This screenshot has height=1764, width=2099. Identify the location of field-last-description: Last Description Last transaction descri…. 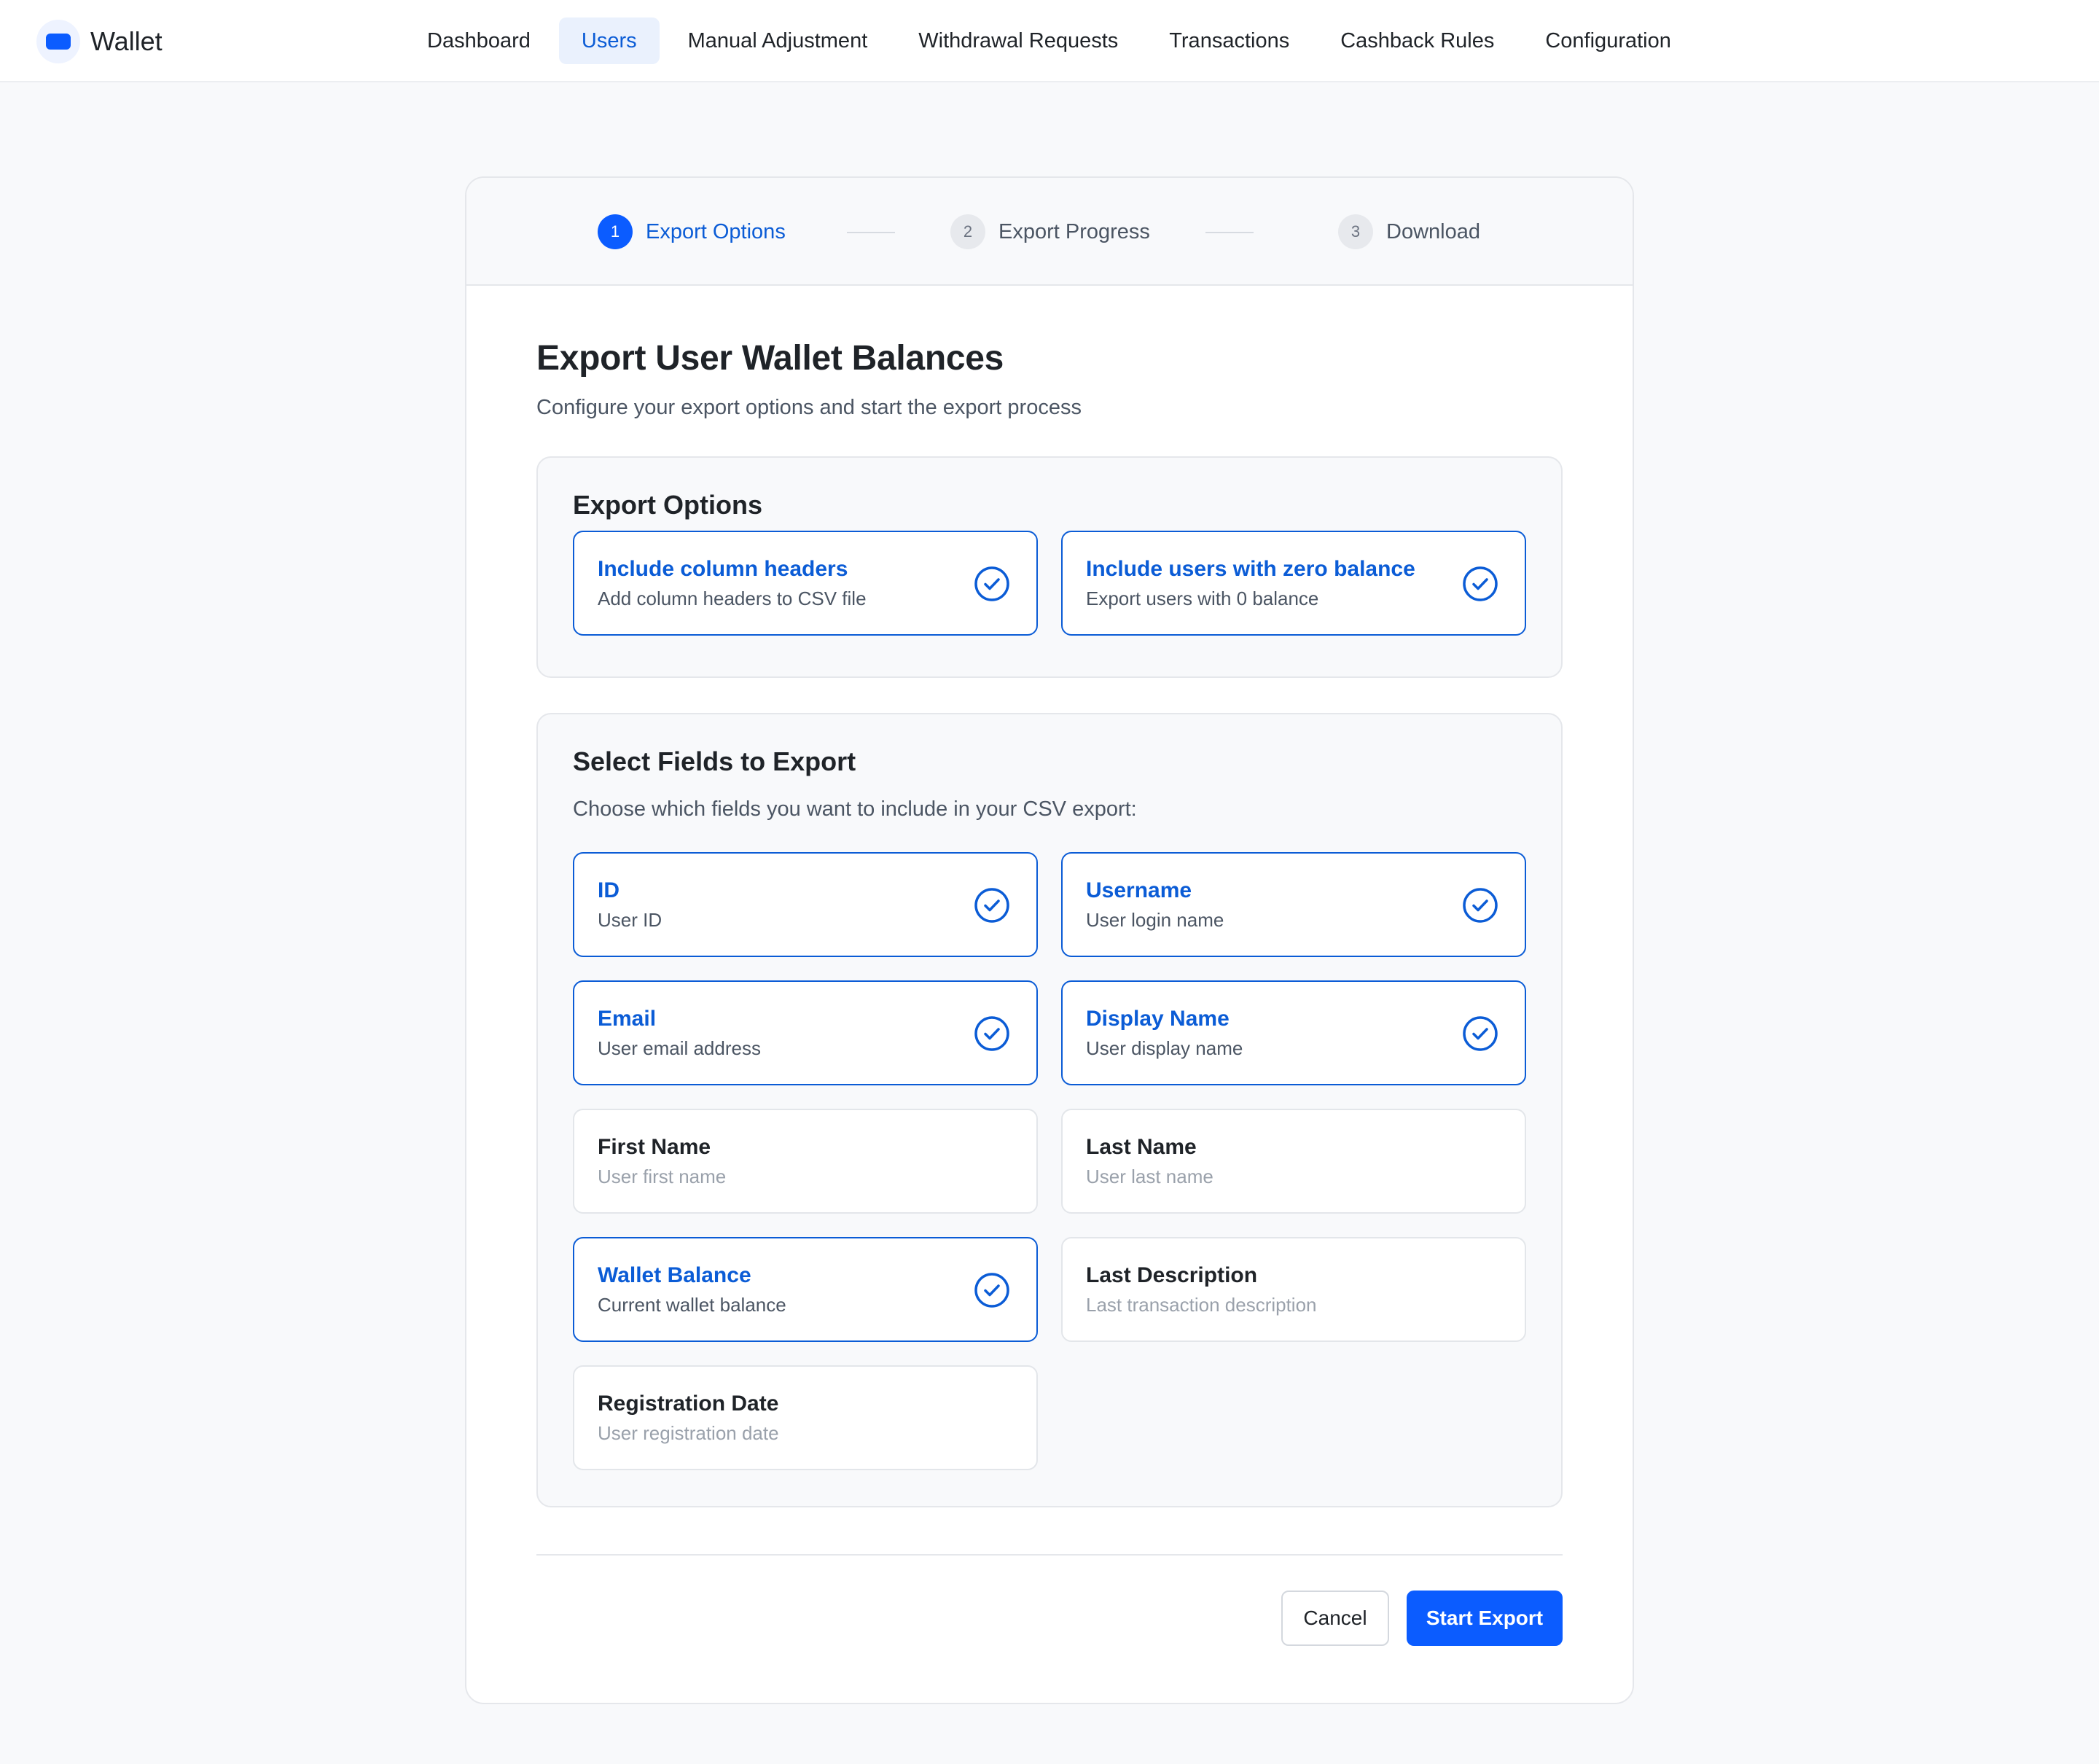
(1293, 1289).